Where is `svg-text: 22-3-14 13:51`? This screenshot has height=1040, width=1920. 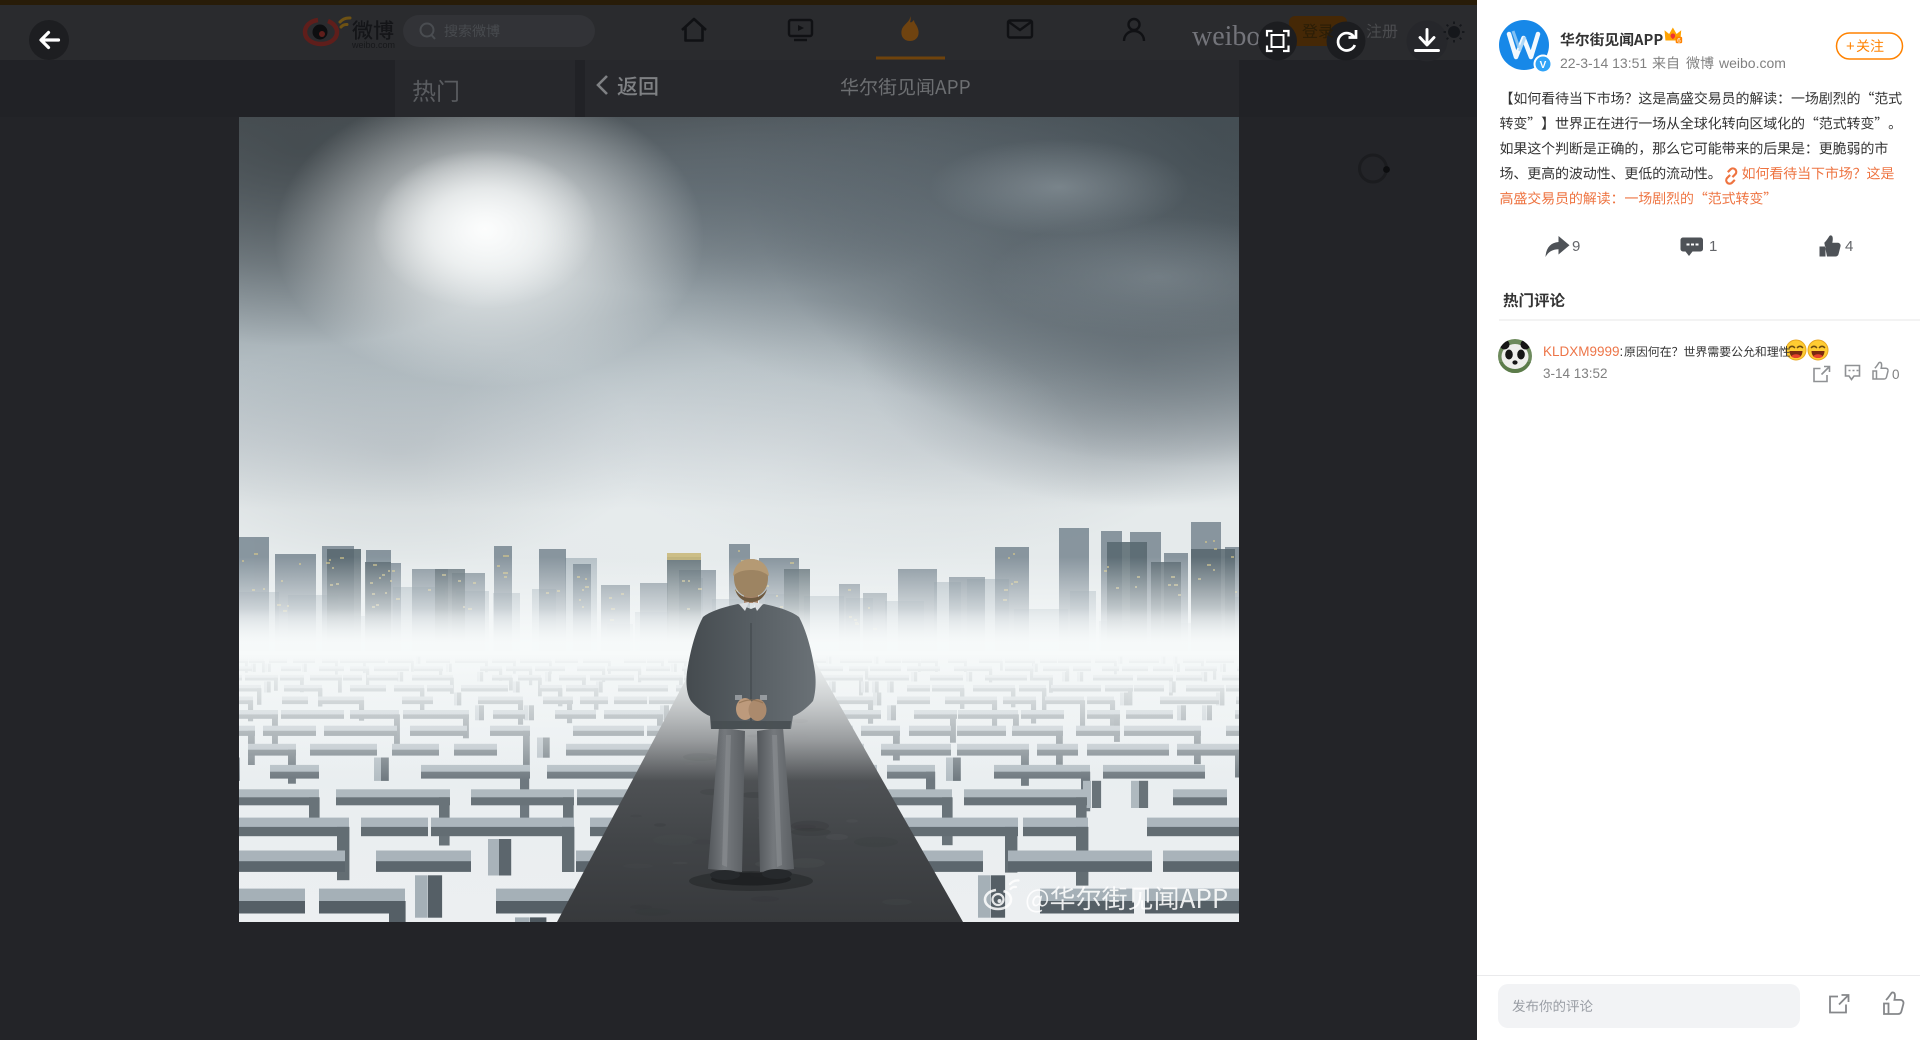
svg-text: 22-3-14 13:51 is located at coordinates (1603, 63).